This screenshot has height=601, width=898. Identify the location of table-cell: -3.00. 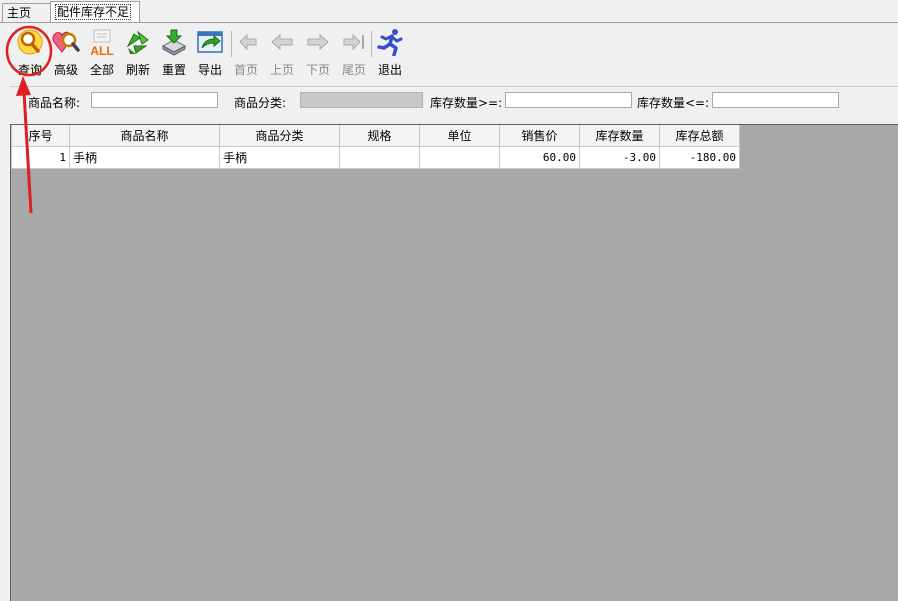
(619, 157).